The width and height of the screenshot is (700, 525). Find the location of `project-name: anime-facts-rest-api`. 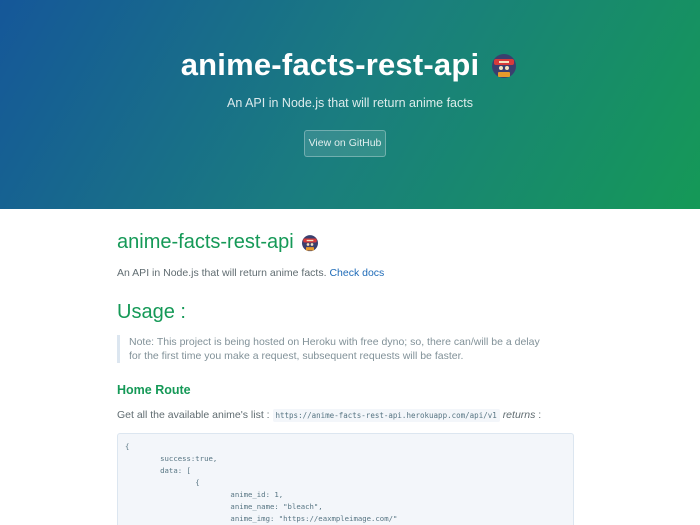

project-name: anime-facts-rest-api is located at coordinates (350, 65).